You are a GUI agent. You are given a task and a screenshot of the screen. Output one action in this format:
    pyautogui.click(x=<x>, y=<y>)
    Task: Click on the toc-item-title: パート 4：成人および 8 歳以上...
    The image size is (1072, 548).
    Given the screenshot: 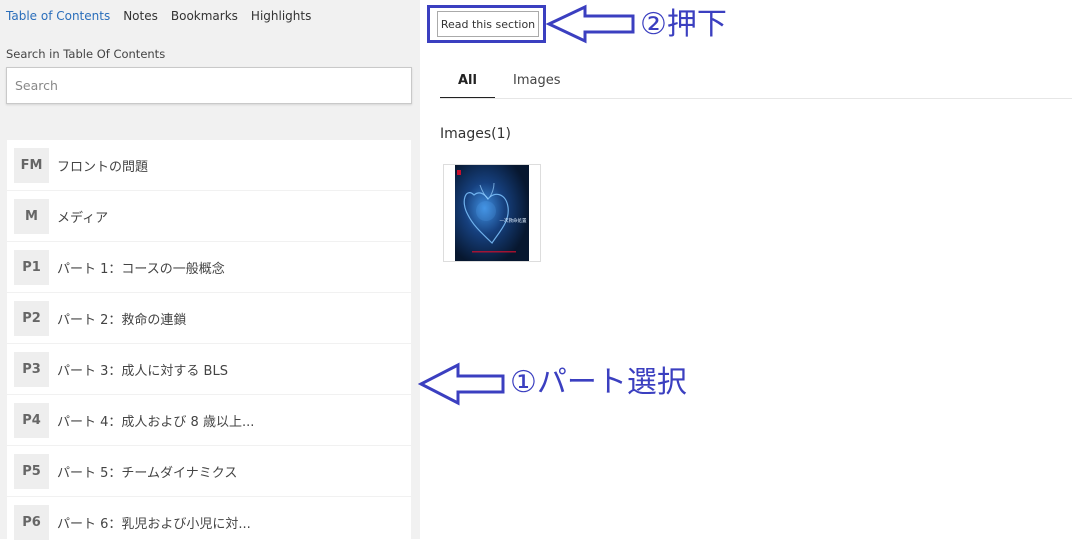 What is the action you would take?
    pyautogui.click(x=156, y=422)
    